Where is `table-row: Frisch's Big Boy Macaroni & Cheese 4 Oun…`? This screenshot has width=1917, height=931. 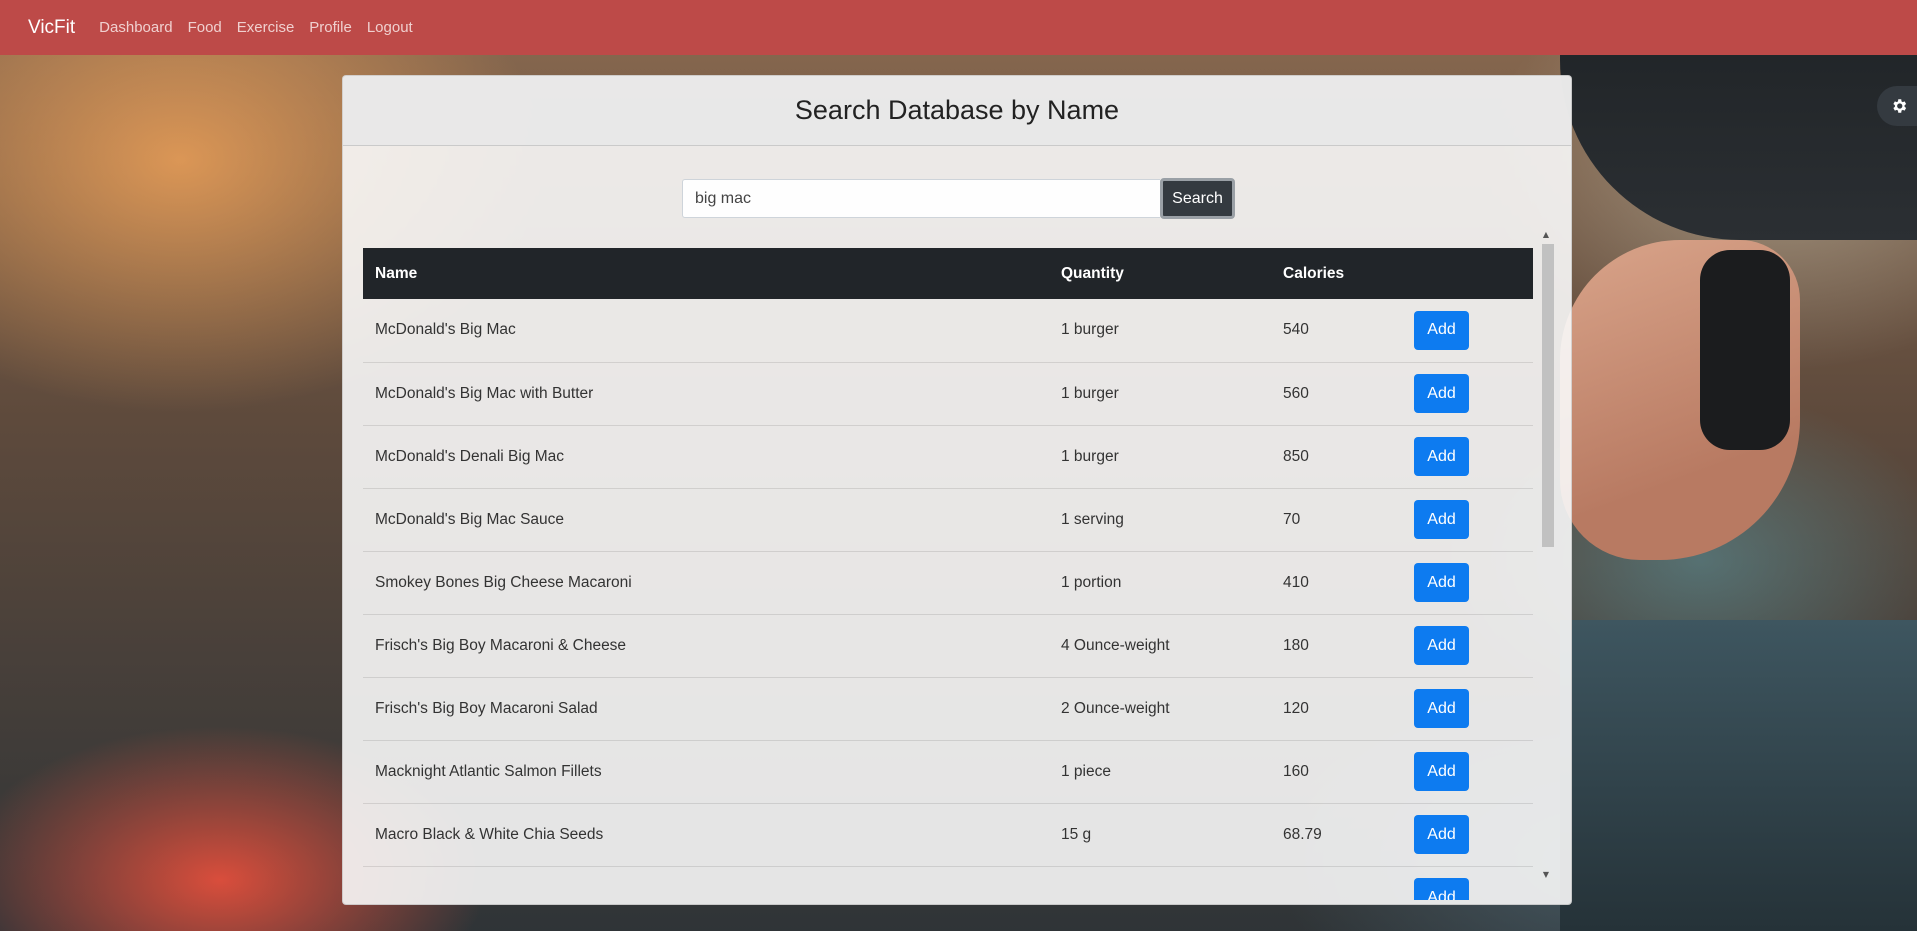 table-row: Frisch's Big Boy Macaroni & Cheese 4 Oun… is located at coordinates (948, 645).